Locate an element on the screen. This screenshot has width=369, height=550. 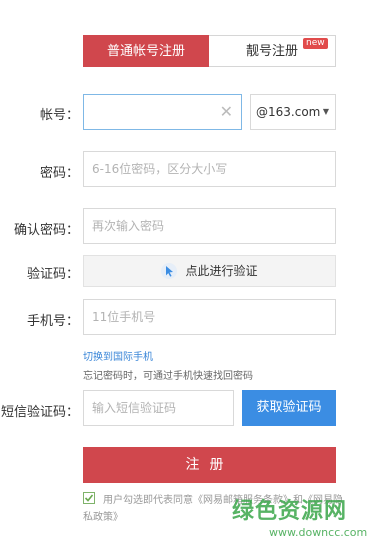
caret-down-icon: ▼ is located at coordinates (325, 111).